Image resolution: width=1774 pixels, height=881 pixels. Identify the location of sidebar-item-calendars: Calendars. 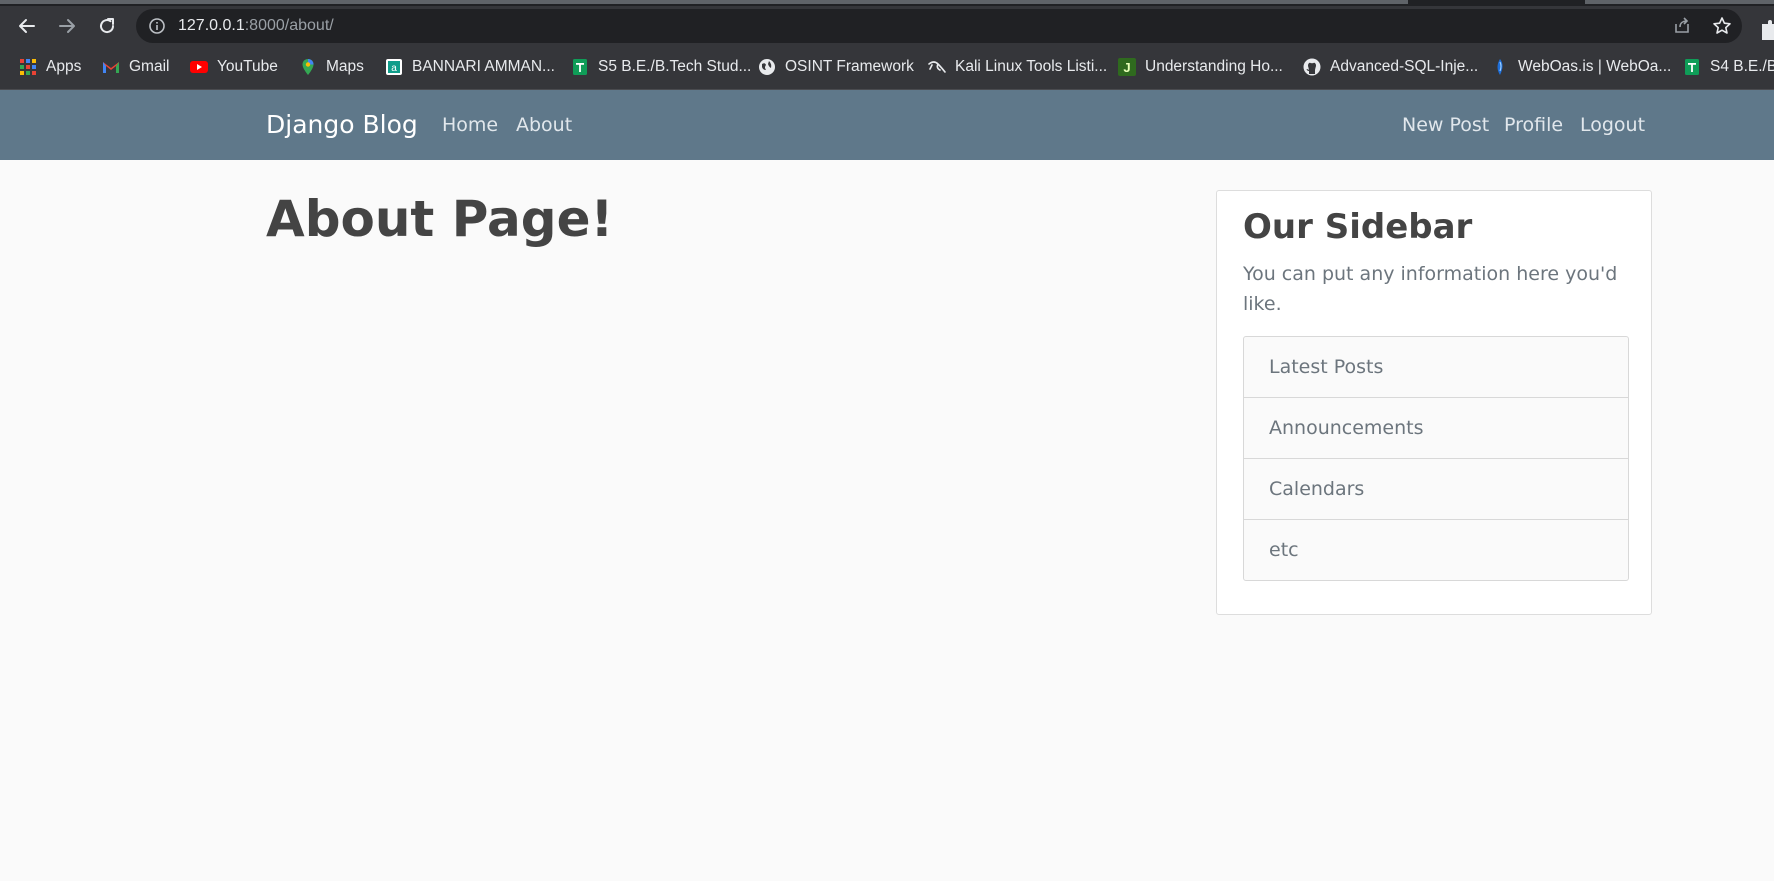
(1436, 489).